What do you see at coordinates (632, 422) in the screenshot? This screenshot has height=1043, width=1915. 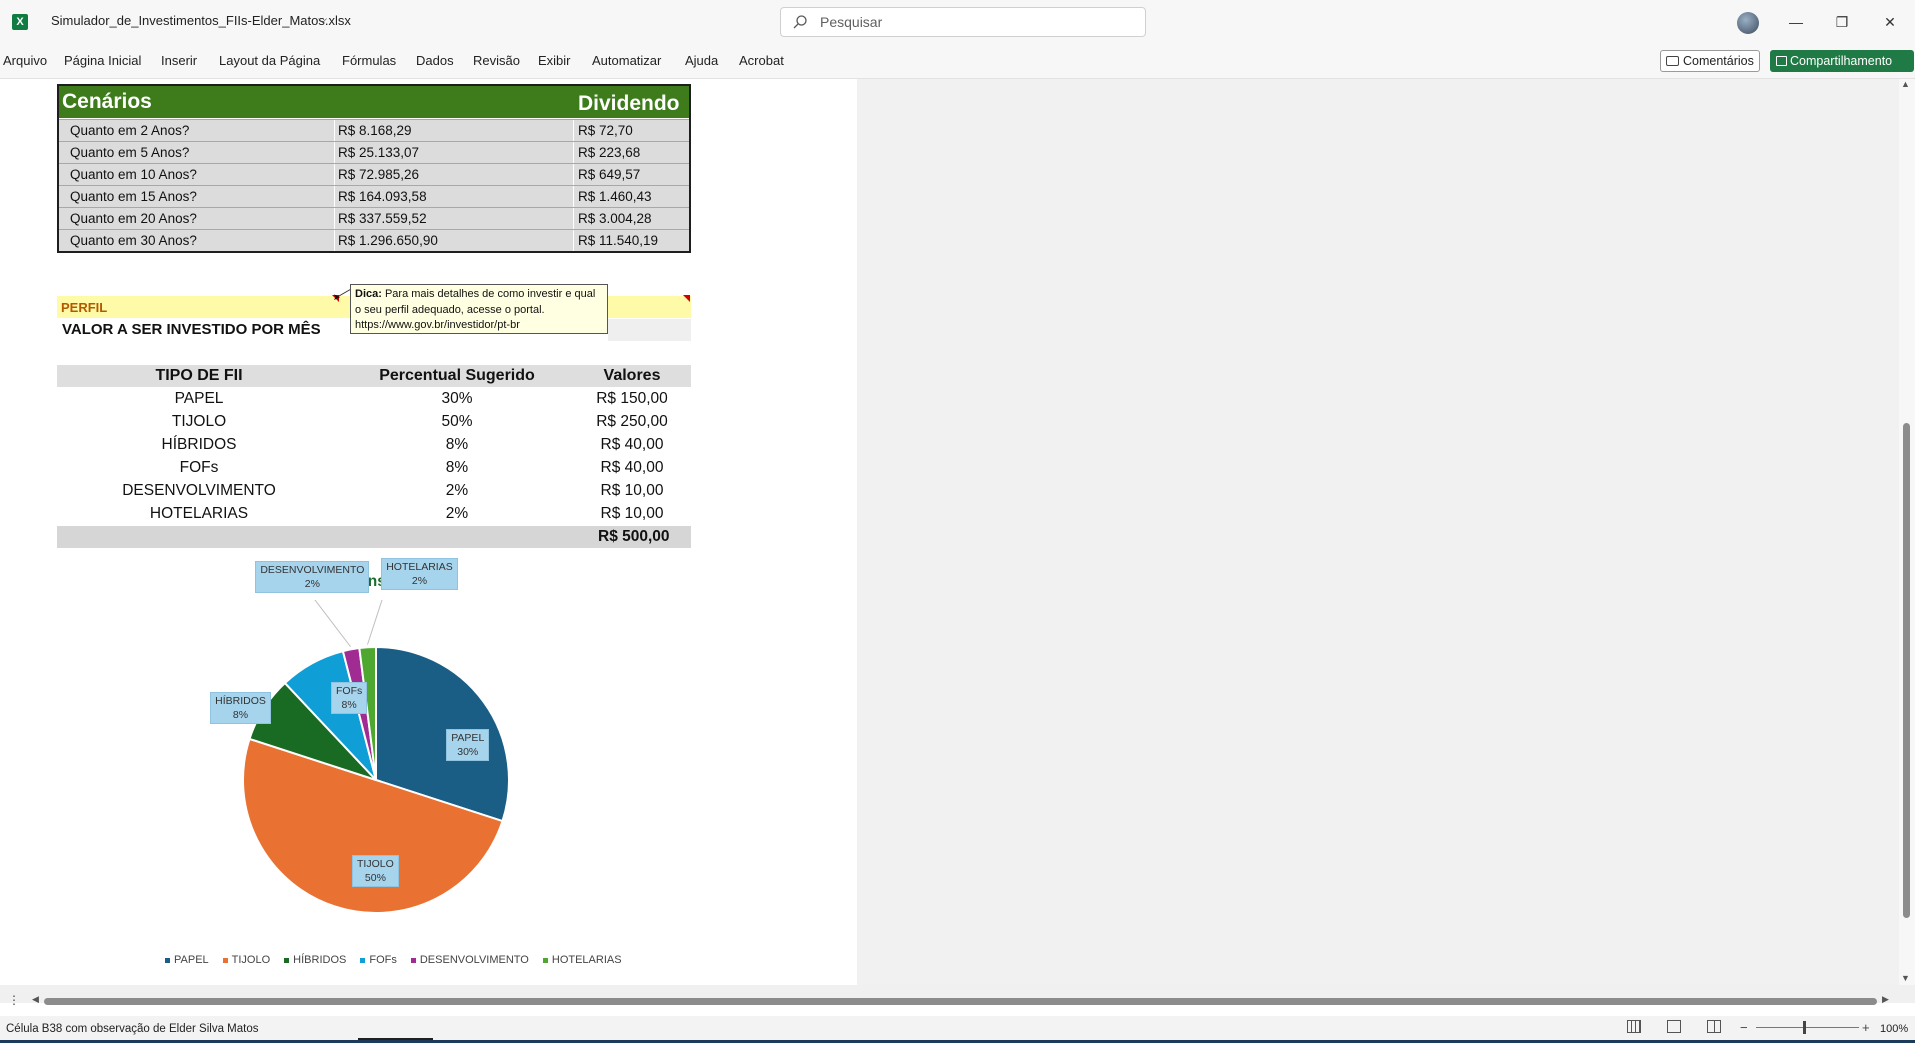 I see `fii-value: R$ 250,00` at bounding box center [632, 422].